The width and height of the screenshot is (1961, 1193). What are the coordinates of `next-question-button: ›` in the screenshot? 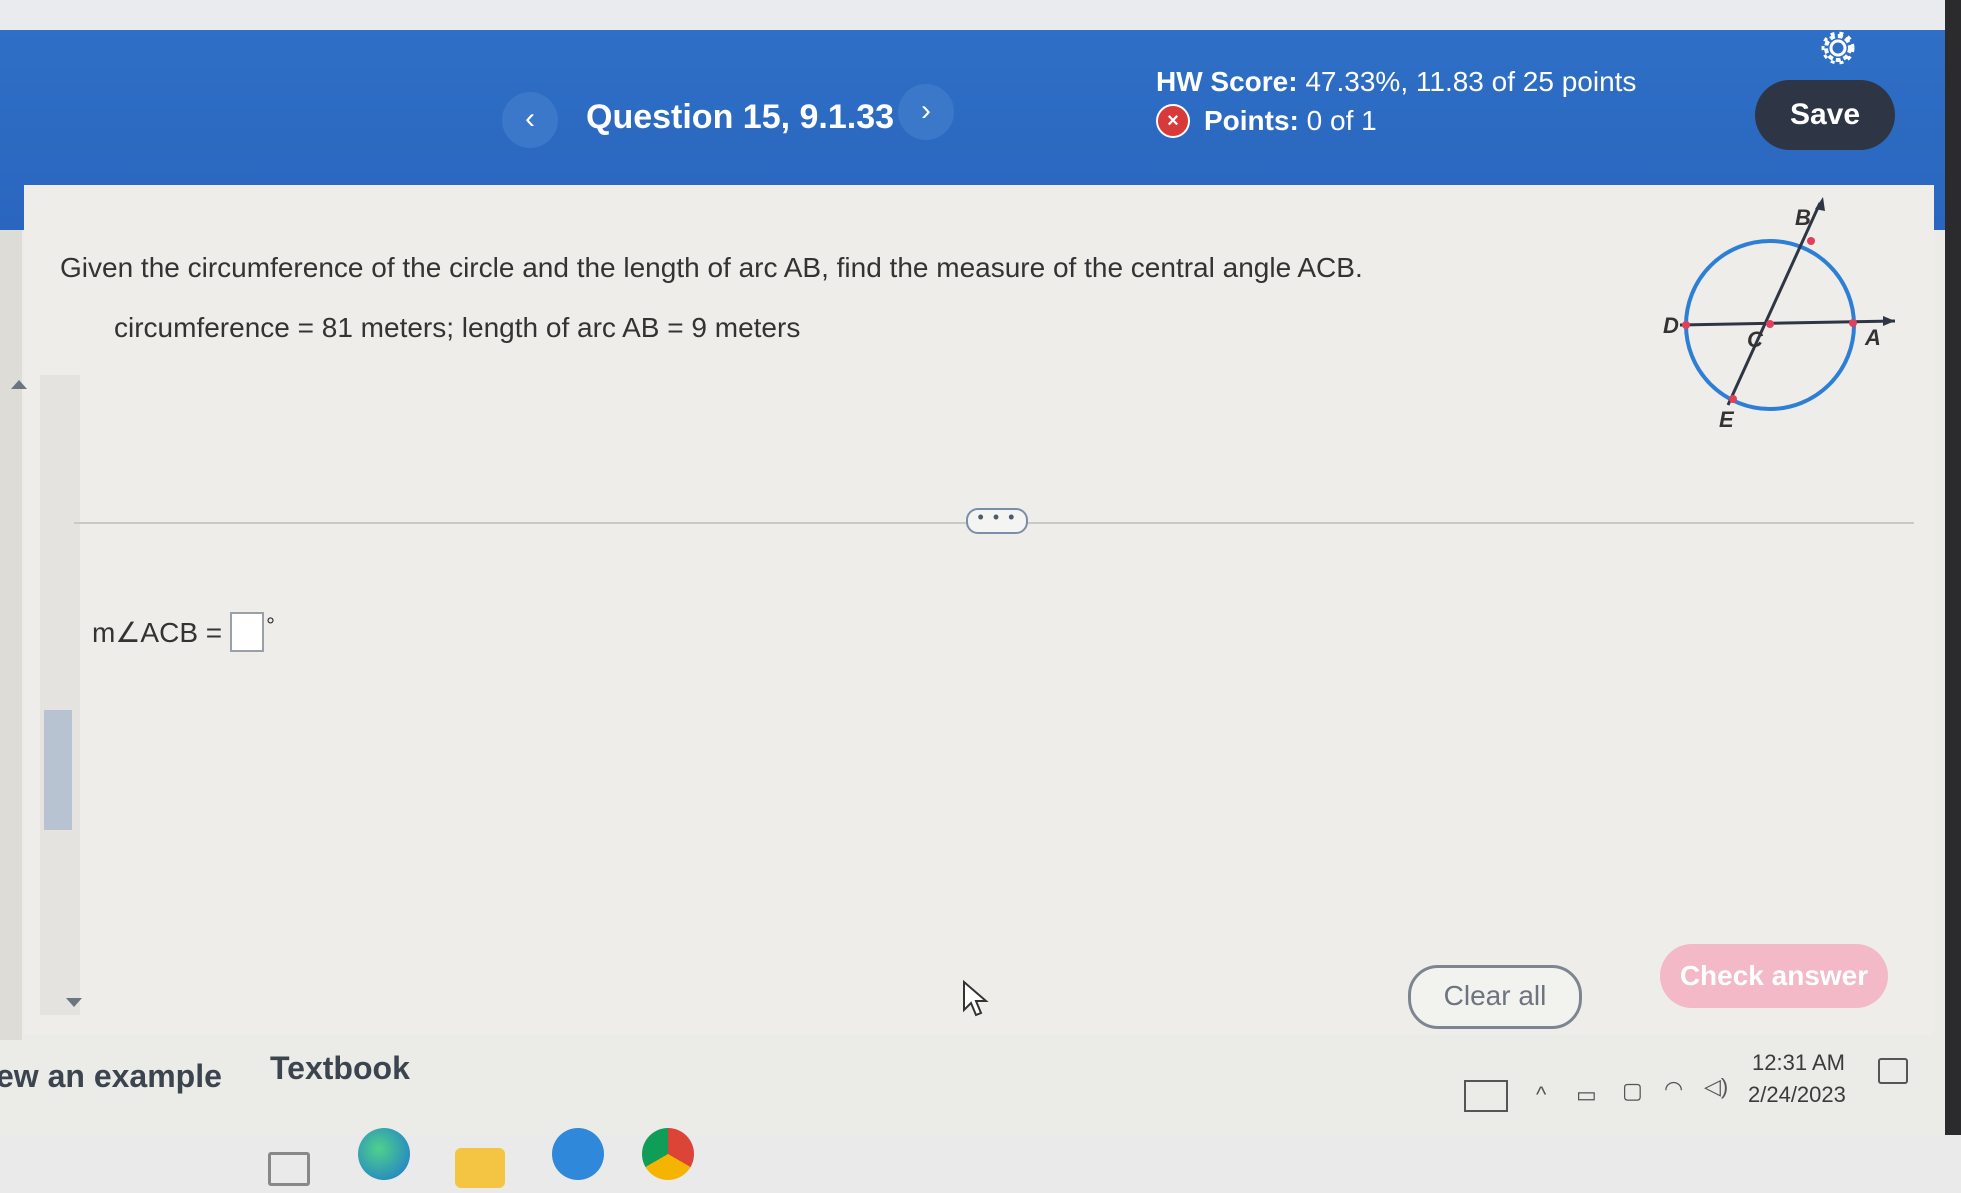 It's located at (926, 112).